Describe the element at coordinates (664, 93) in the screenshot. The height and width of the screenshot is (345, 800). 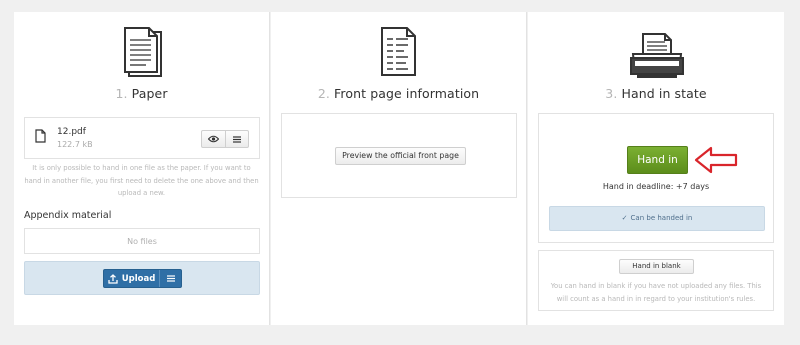
I see `hand-in-title-text: Hand in state` at that location.